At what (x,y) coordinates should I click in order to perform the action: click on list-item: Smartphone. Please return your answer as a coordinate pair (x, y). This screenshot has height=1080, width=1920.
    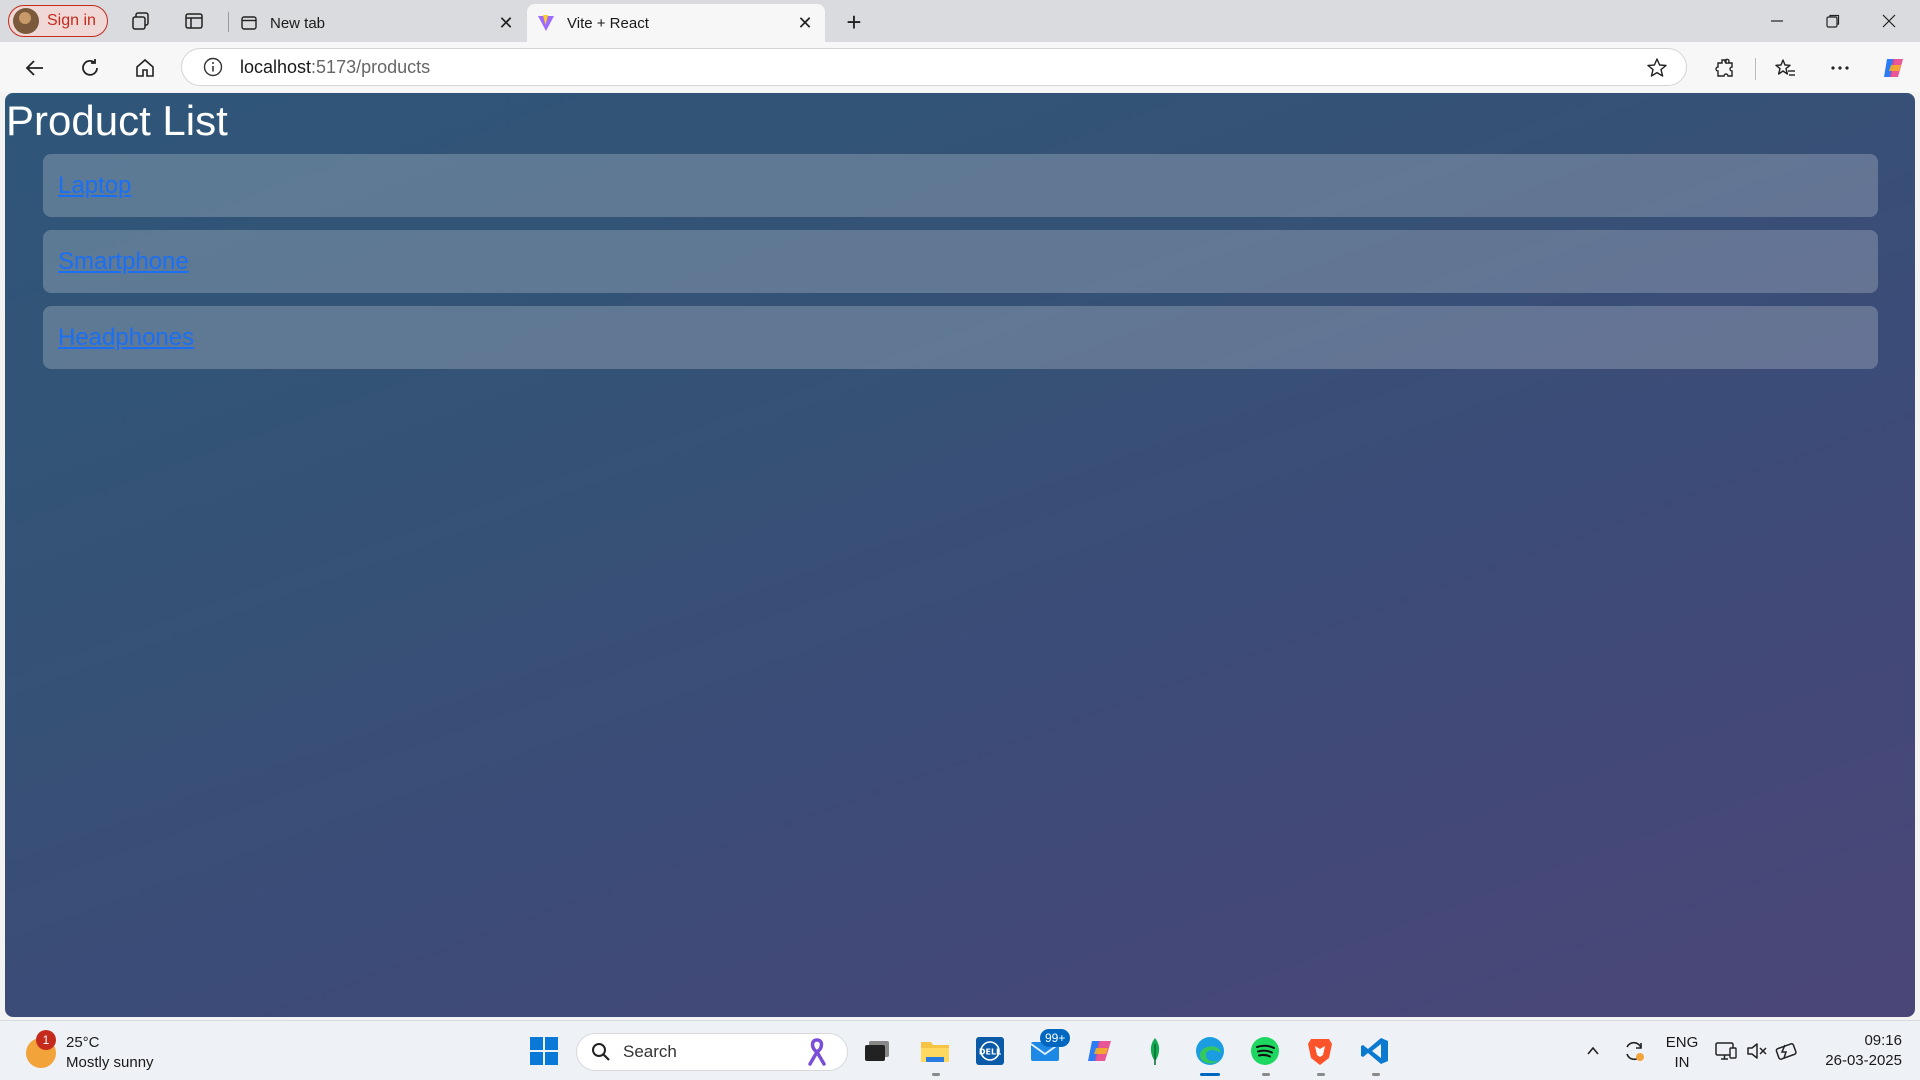
    Looking at the image, I should click on (960, 261).